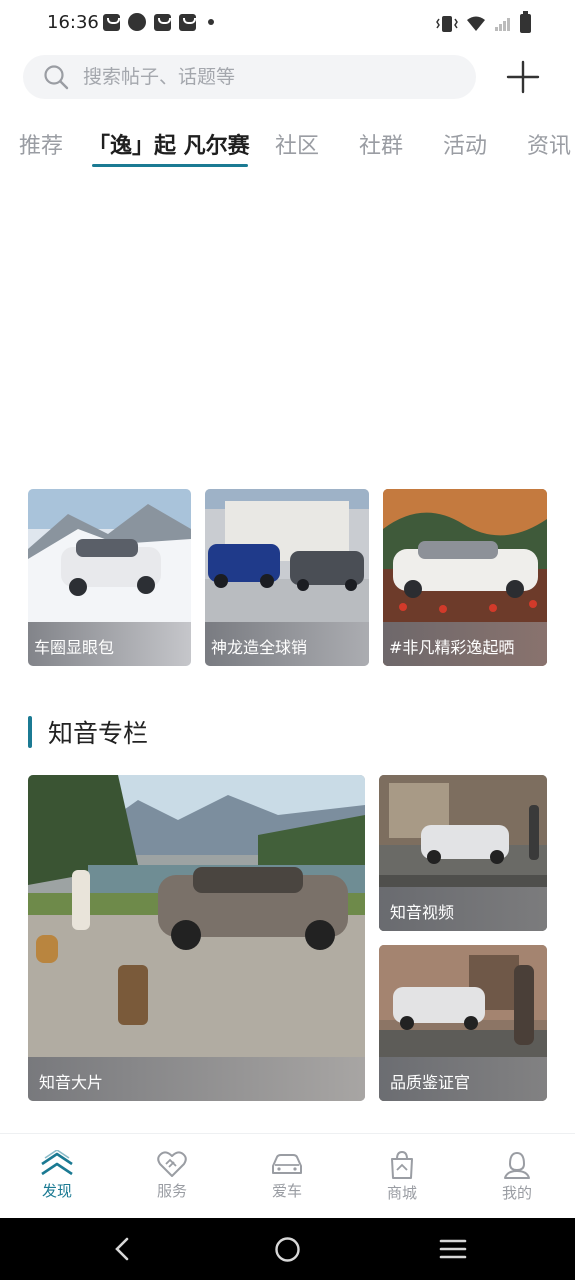  I want to click on search-input, so click(263, 77).